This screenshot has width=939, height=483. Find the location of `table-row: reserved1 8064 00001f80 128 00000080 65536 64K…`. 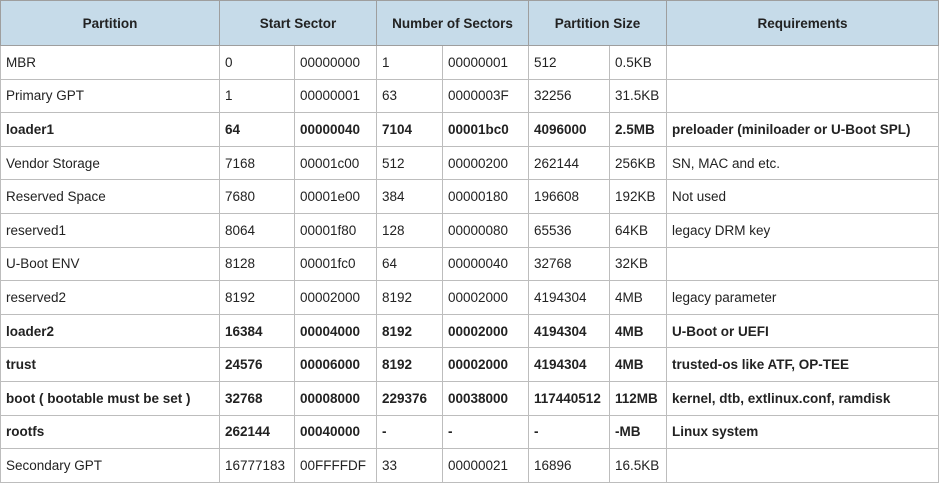

table-row: reserved1 8064 00001f80 128 00000080 65536 64K… is located at coordinates (469, 230).